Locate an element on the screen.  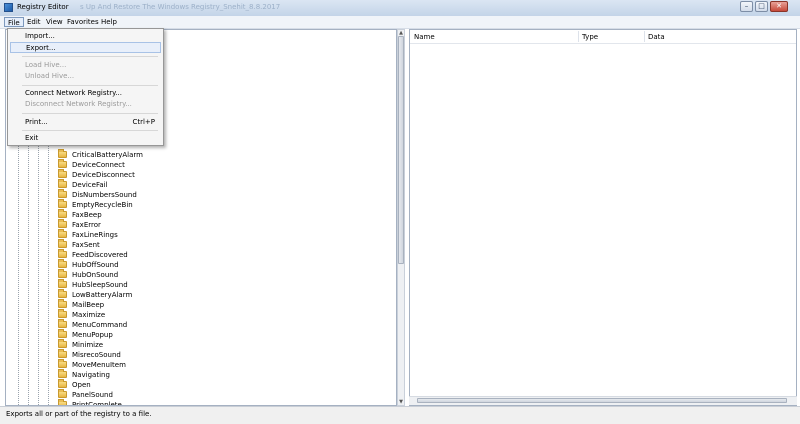
values-scroll-thumb is located at coordinates (602, 400).